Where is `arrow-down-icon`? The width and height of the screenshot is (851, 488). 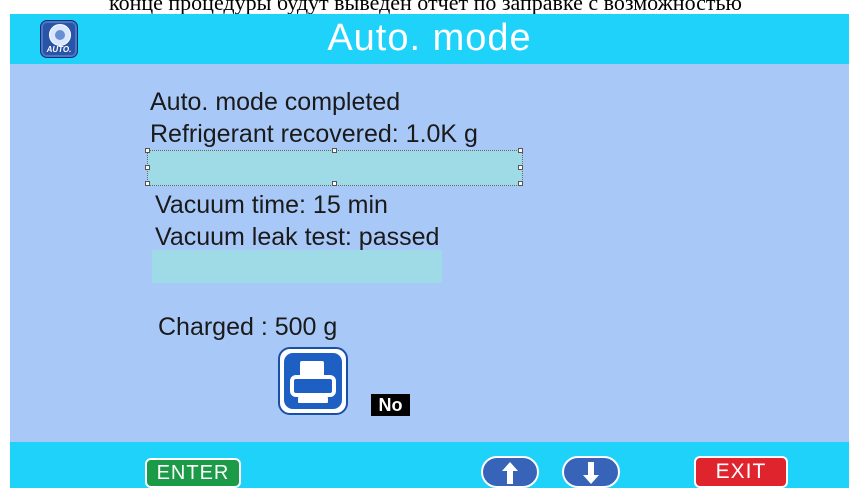 arrow-down-icon is located at coordinates (591, 473).